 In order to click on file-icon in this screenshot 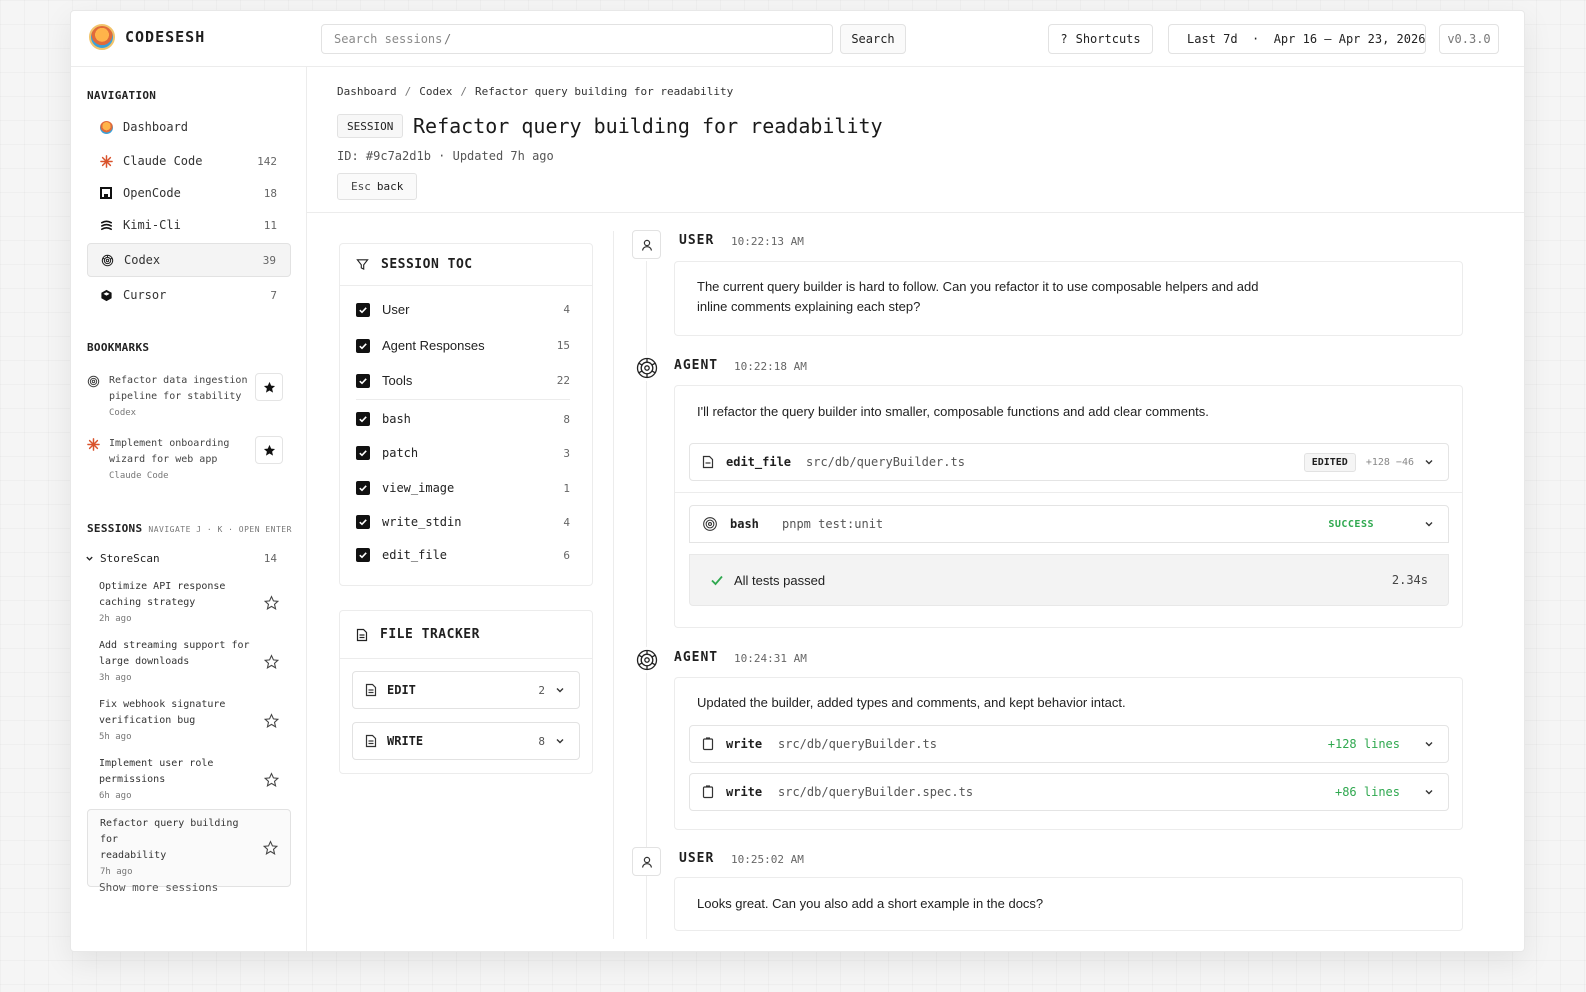, I will do `click(371, 741)`.